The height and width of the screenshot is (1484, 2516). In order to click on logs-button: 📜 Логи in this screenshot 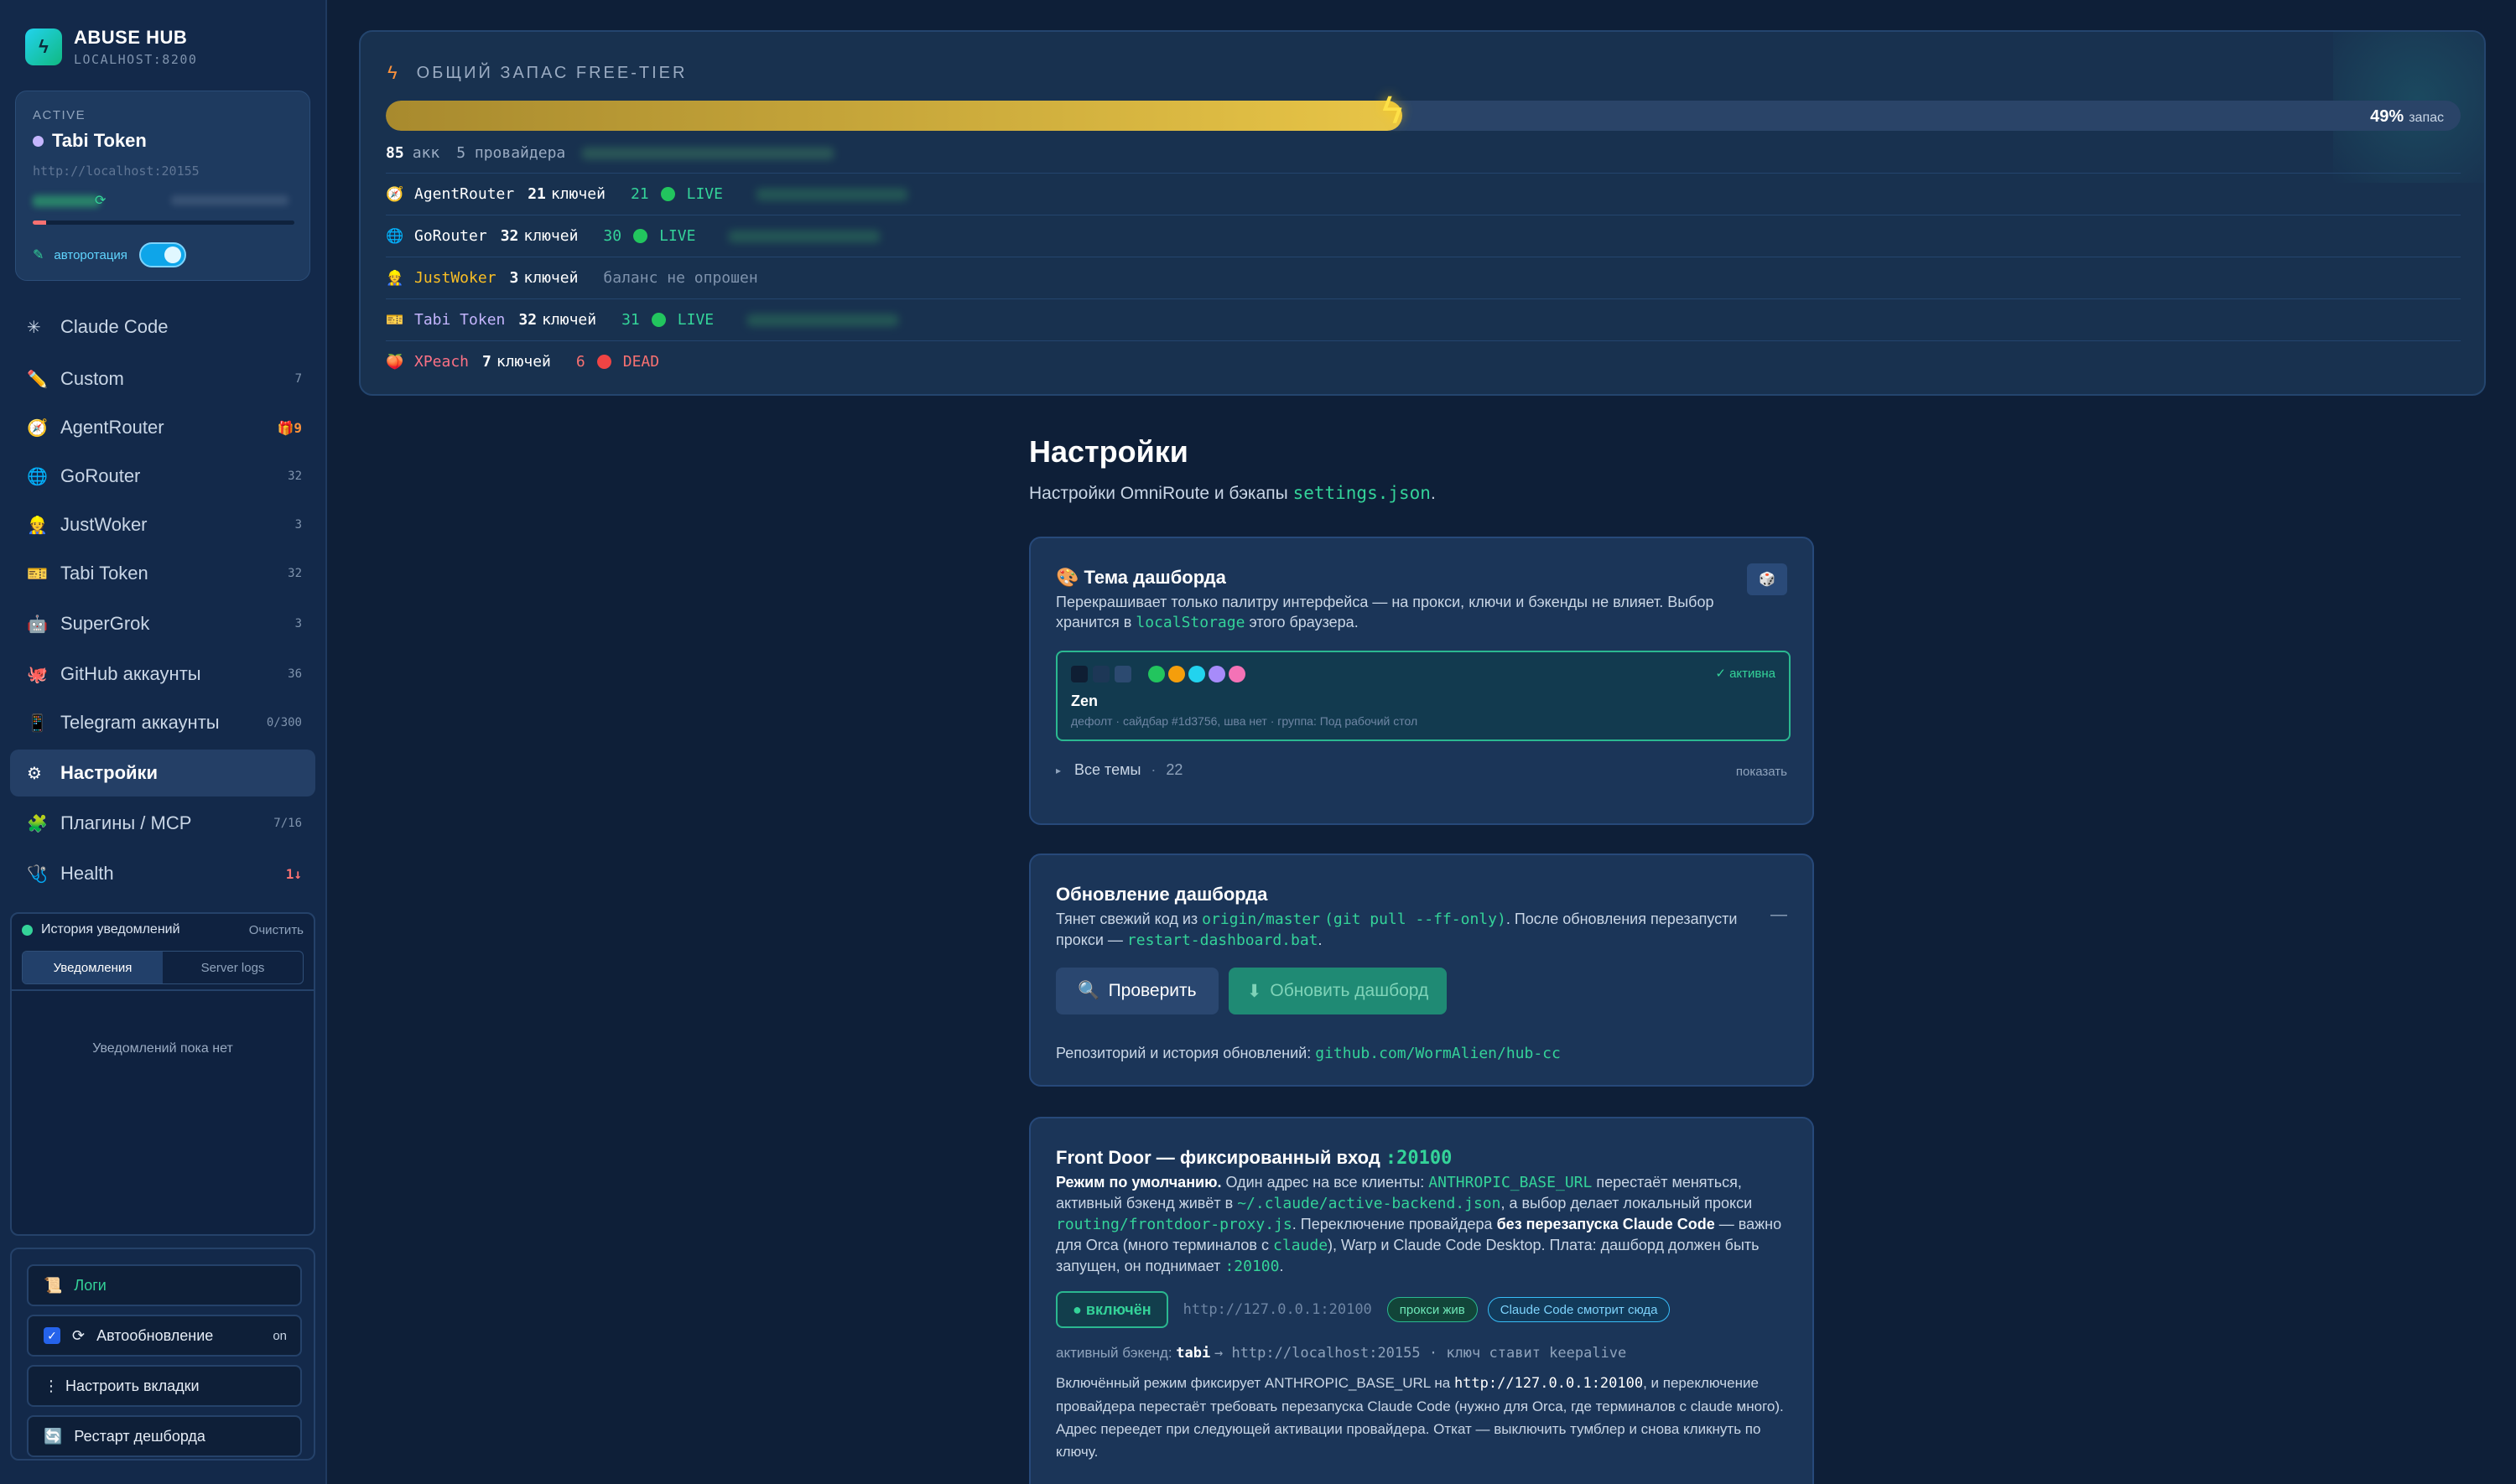, I will do `click(164, 1285)`.